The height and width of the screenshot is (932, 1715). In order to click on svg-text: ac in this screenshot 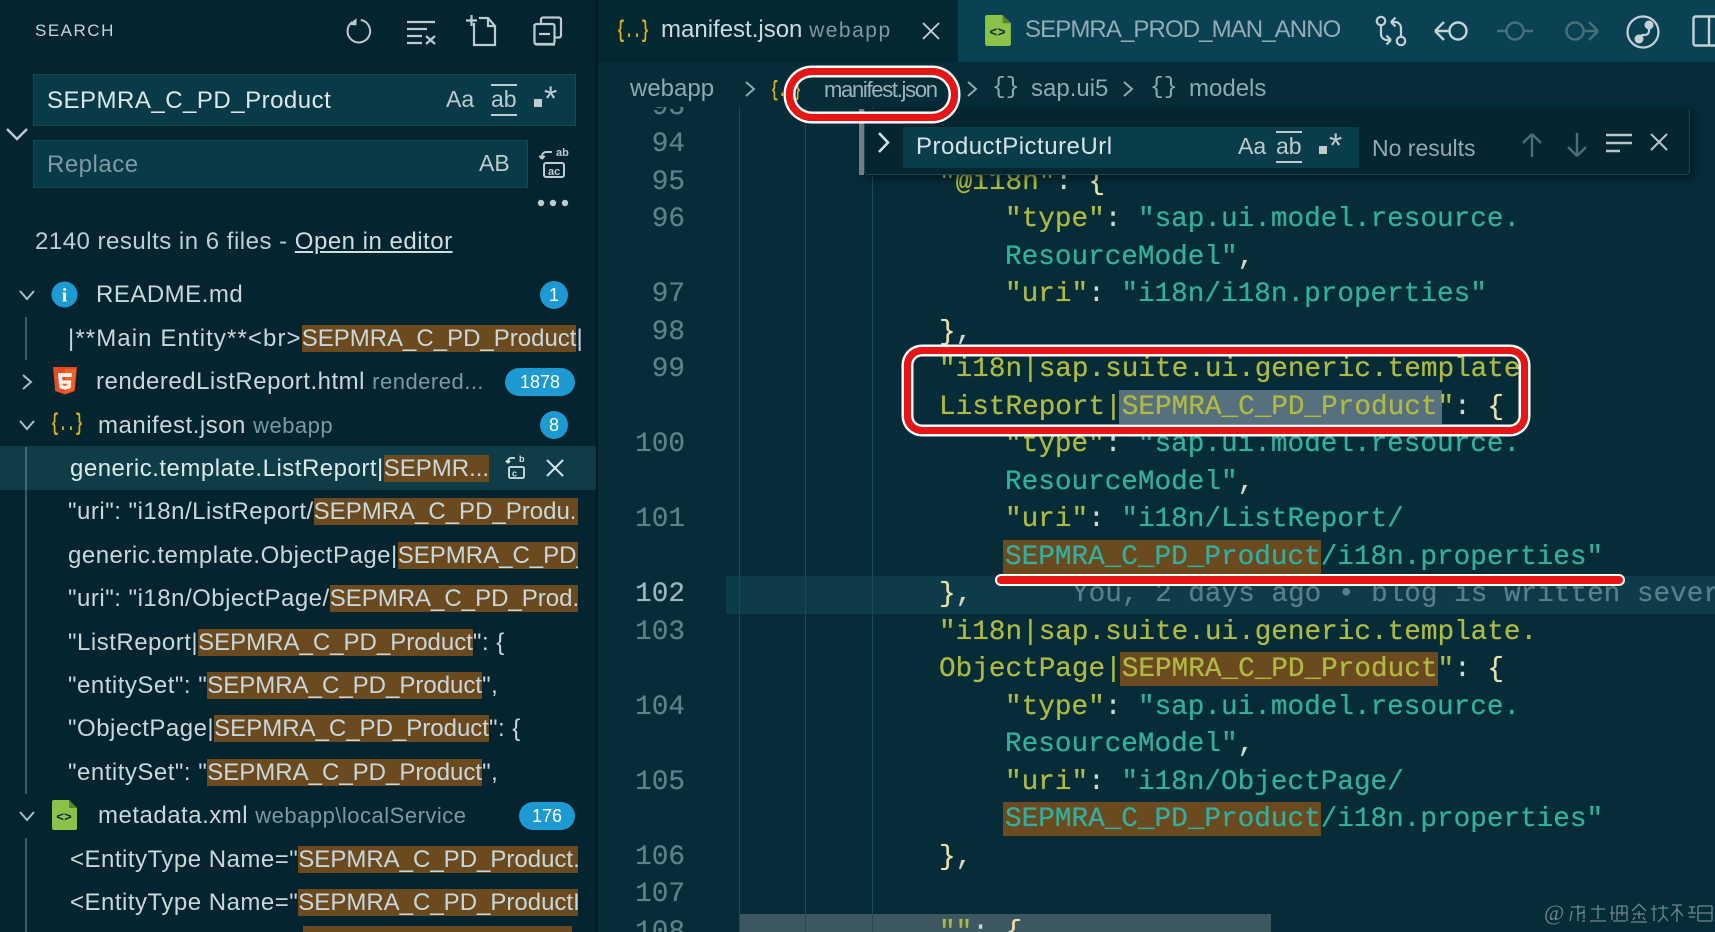, I will do `click(554, 172)`.